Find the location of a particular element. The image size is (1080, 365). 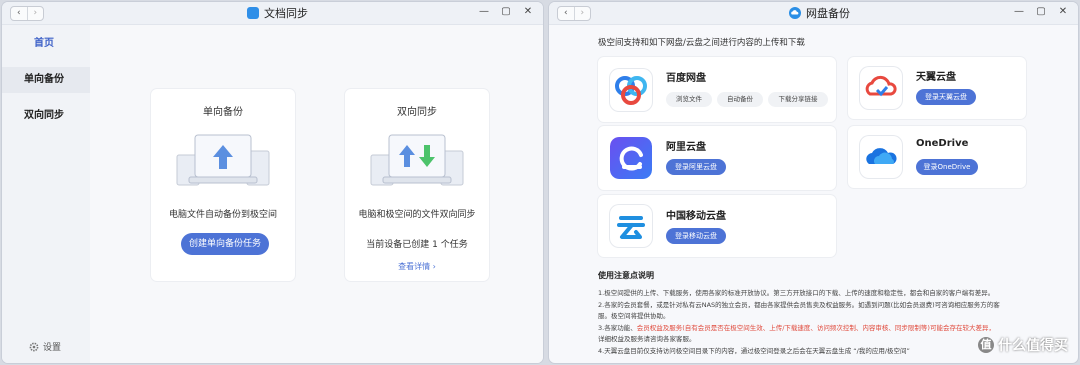

note-line-2-cont: 服。极空间将提供协助。 is located at coordinates (634, 316).